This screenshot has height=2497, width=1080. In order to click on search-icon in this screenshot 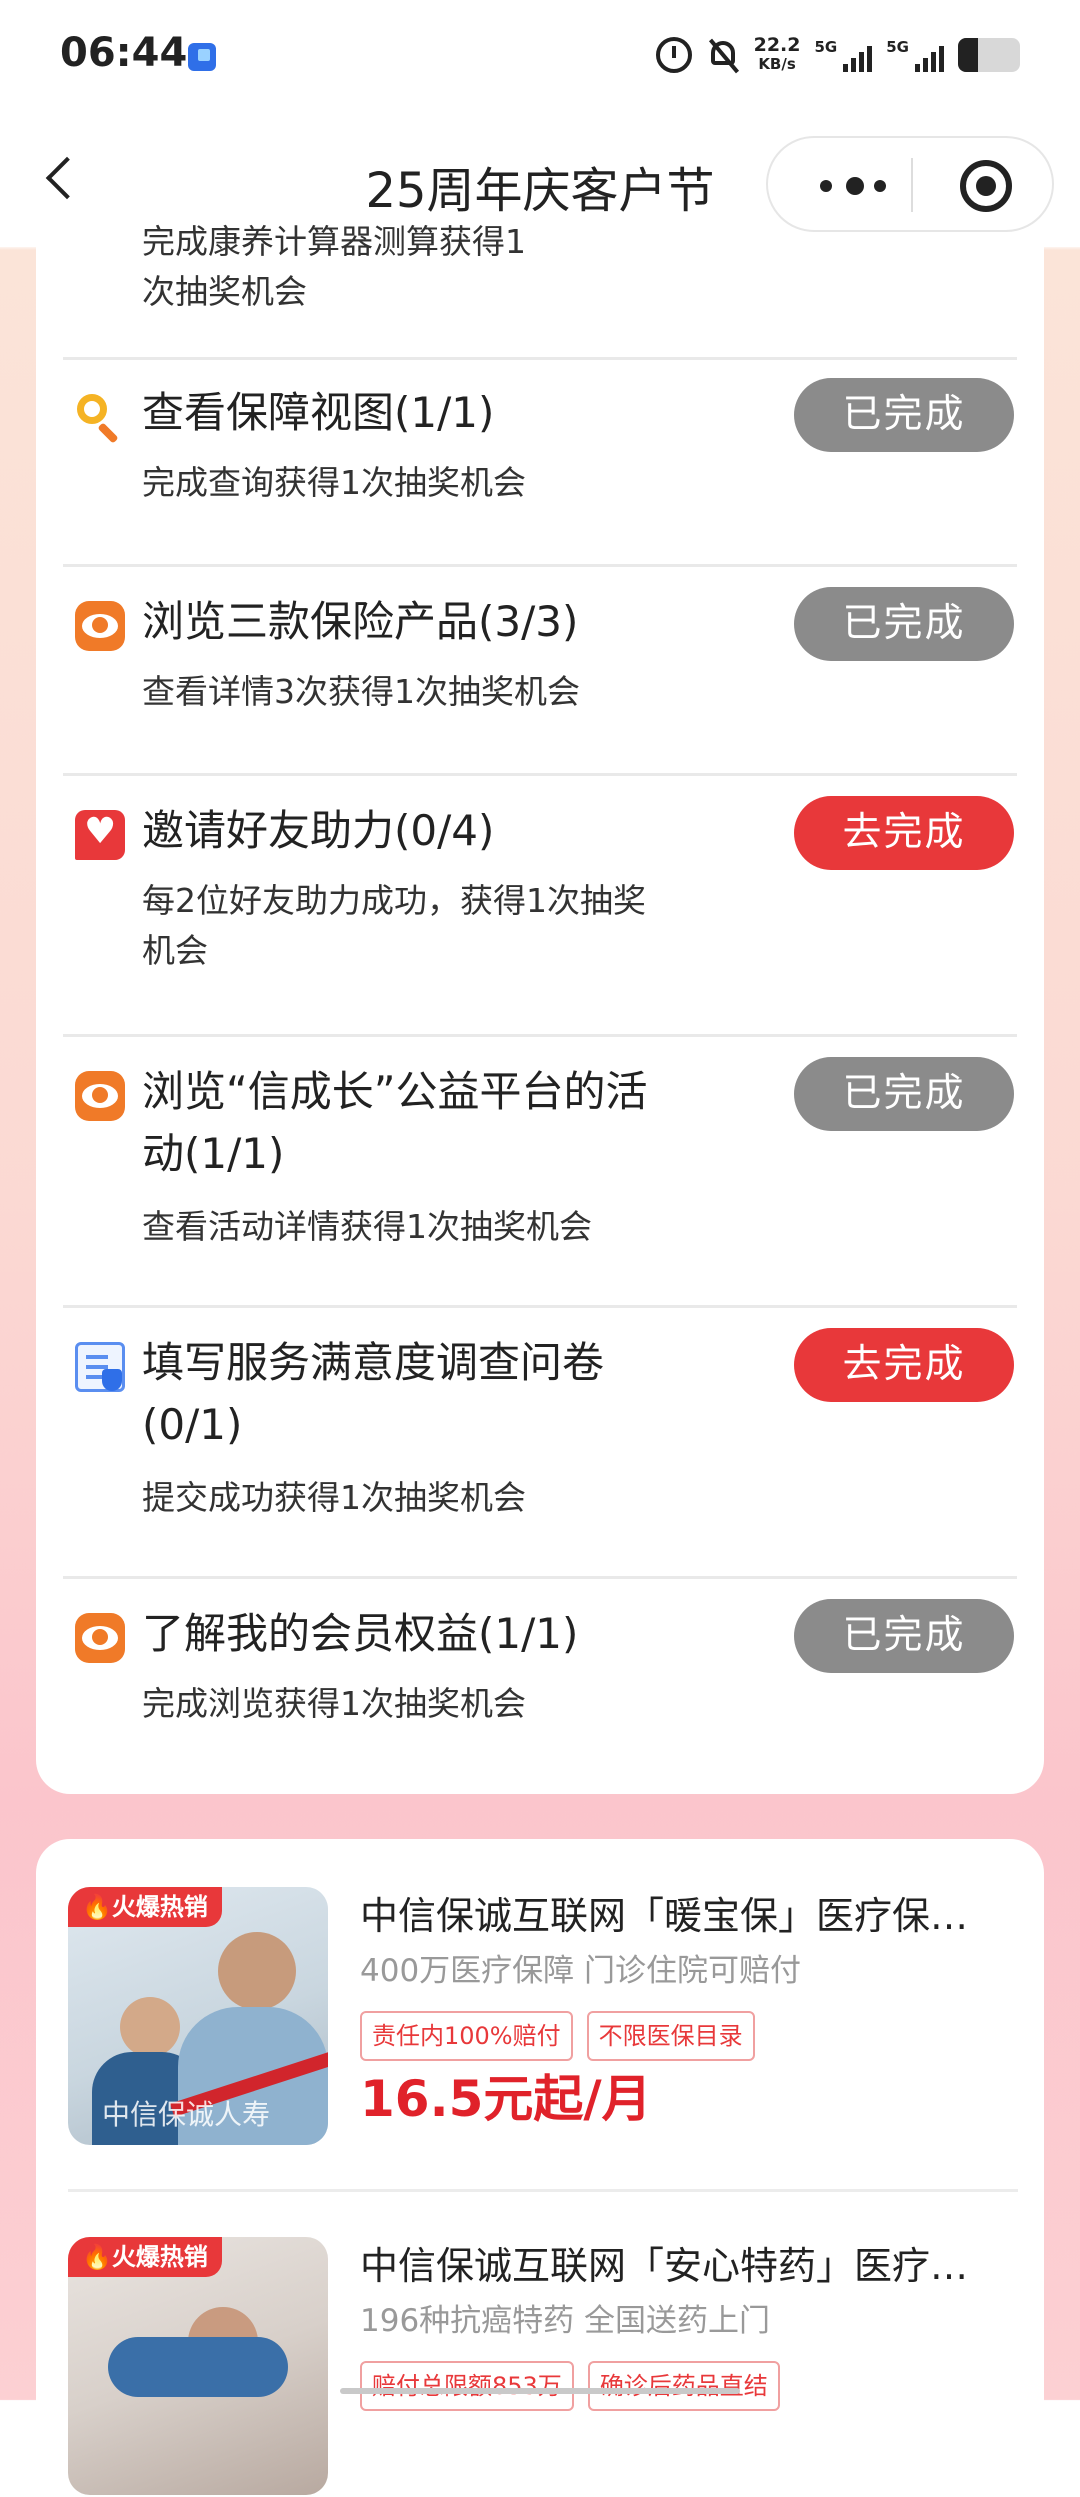, I will do `click(100, 417)`.